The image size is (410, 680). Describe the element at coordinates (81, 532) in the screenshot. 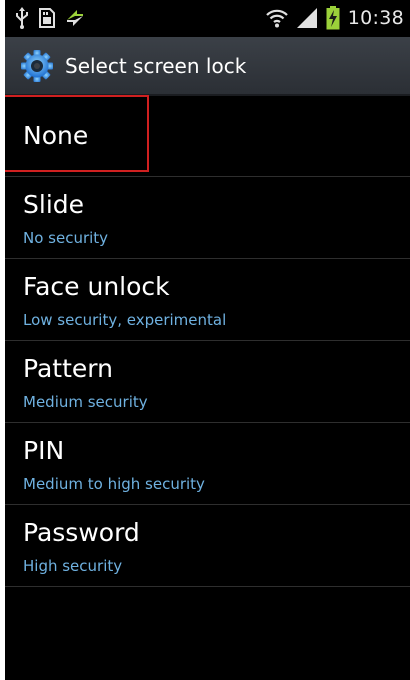

I see `option-label: Password` at that location.